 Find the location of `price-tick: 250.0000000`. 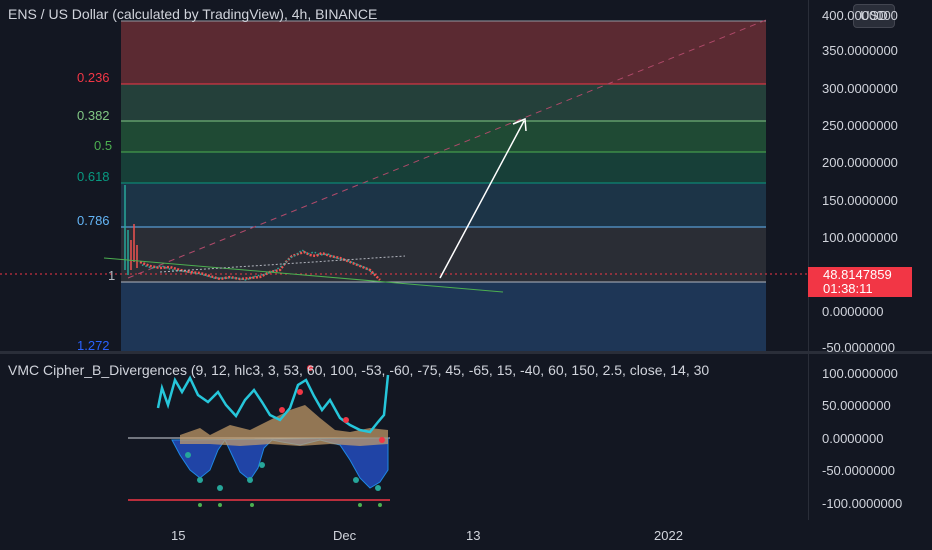

price-tick: 250.0000000 is located at coordinates (860, 125).